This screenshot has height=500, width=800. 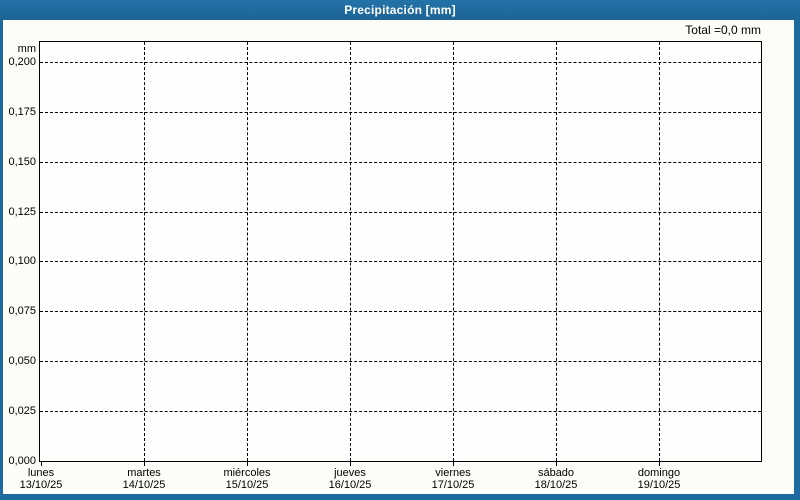 I want to click on y-tick-label: 0,100, so click(x=22, y=261).